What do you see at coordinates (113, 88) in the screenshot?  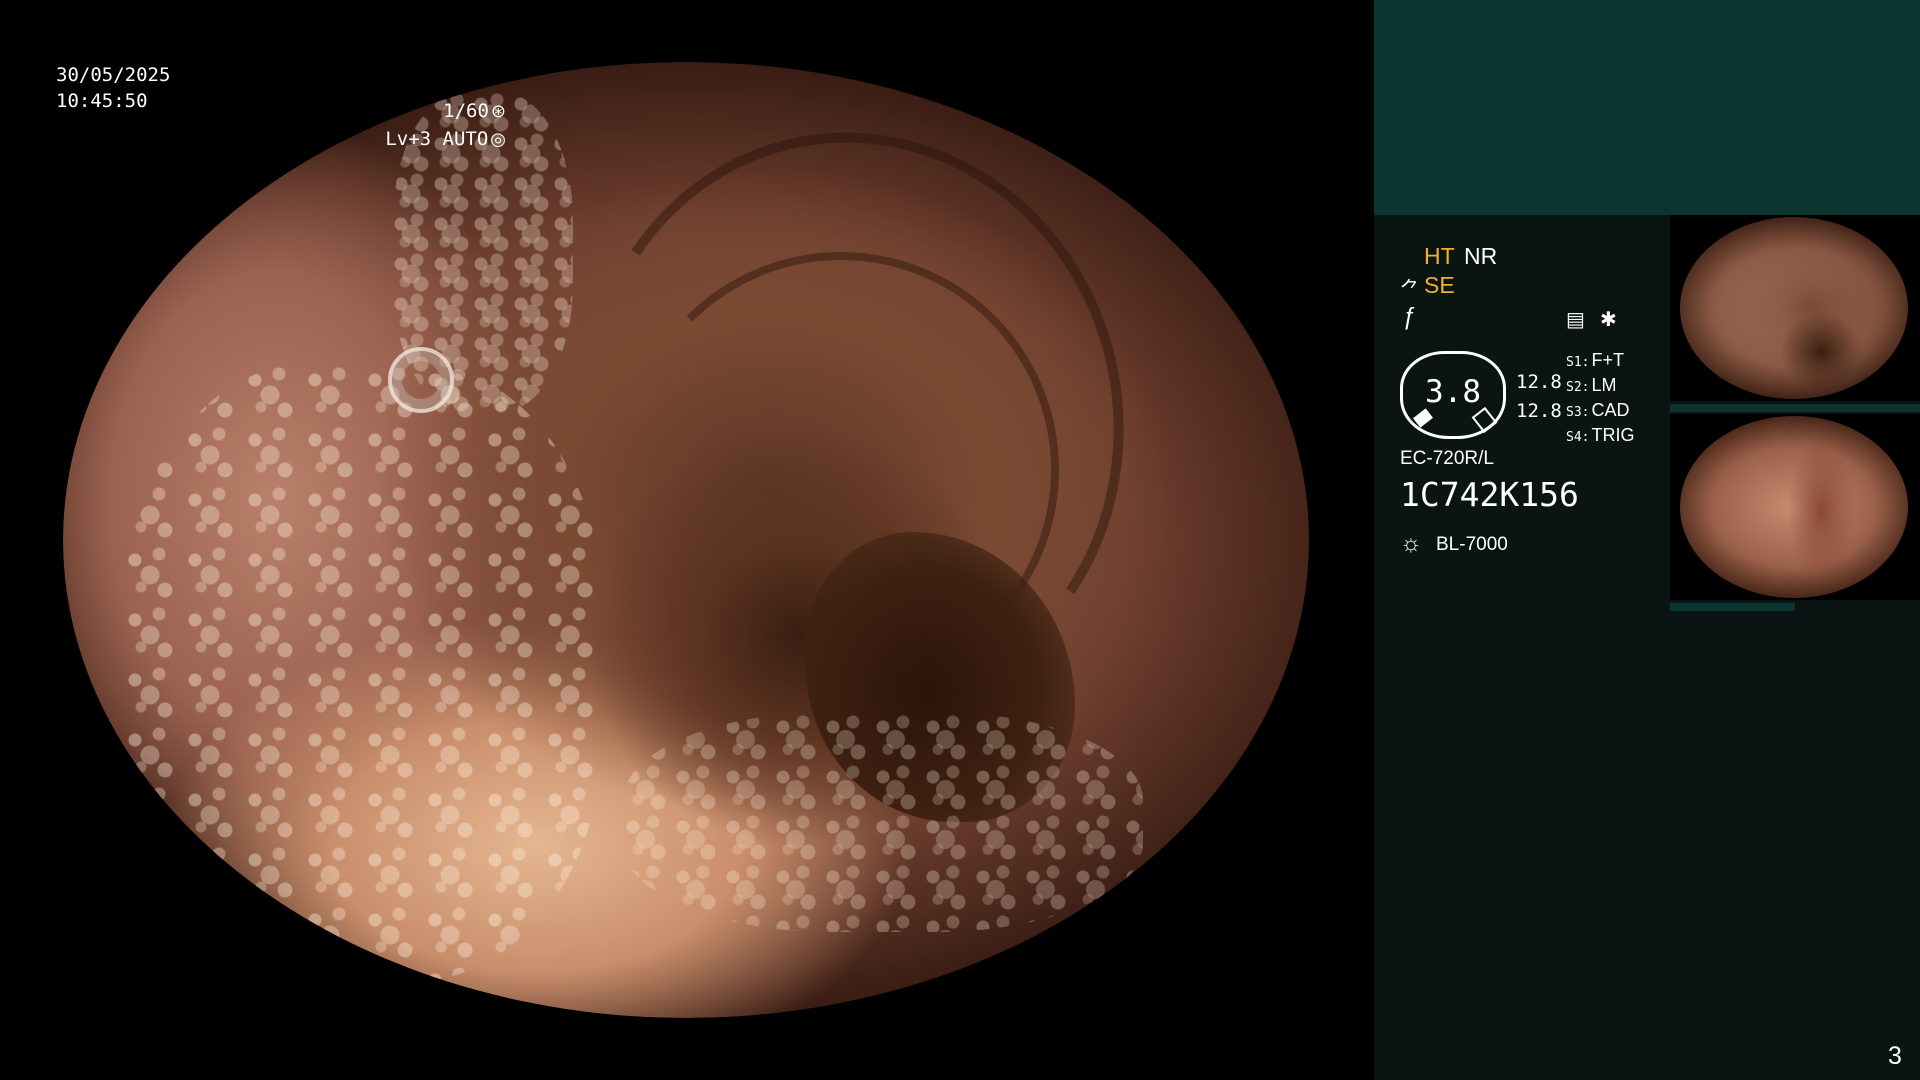 I see `date-time: 30/05/2025 10:45:50` at bounding box center [113, 88].